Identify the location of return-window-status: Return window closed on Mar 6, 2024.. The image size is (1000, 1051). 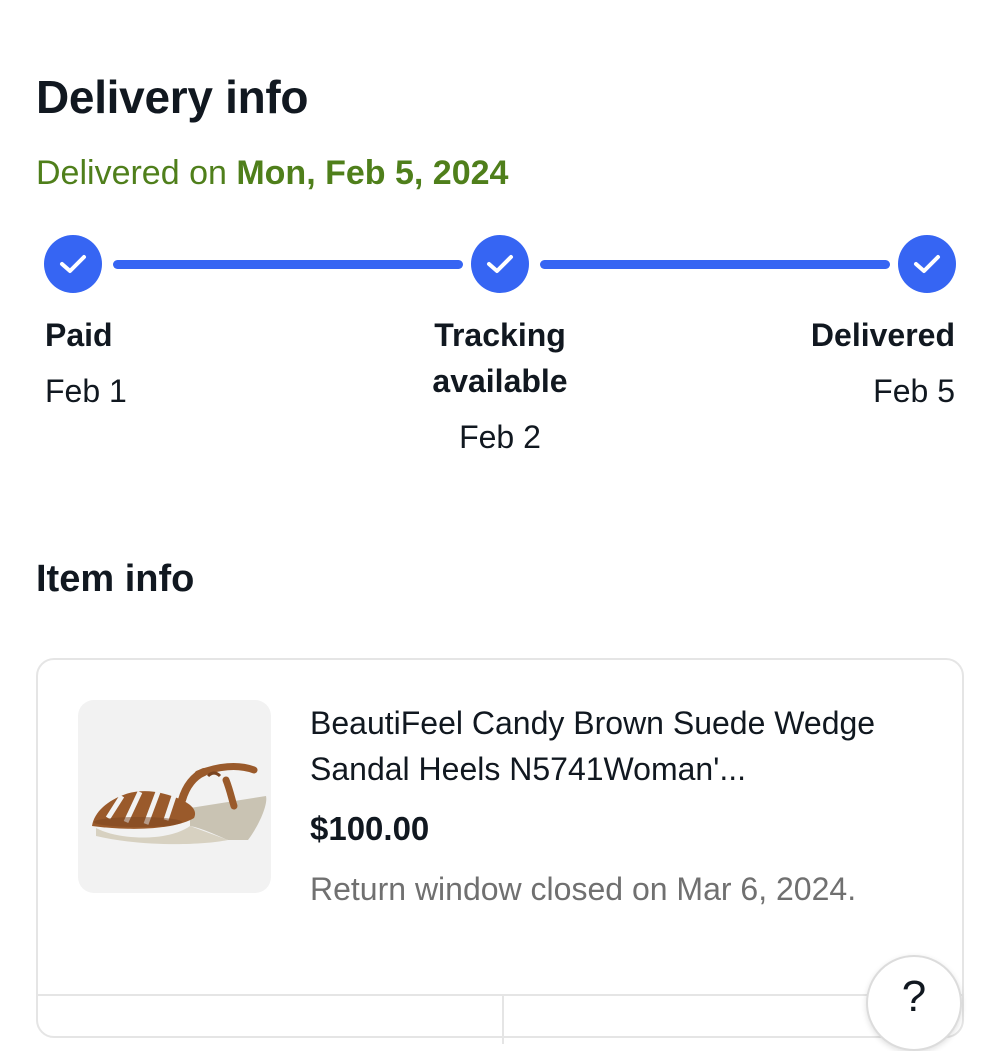
(583, 889).